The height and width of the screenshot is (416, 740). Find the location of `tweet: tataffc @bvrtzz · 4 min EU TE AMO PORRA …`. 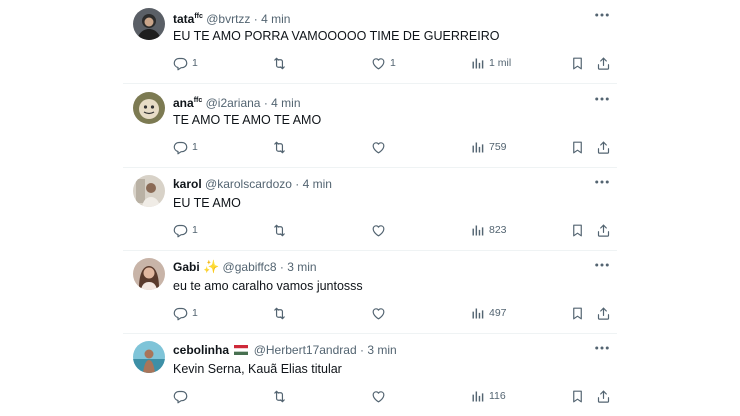

tweet: tataffc @bvrtzz · 4 min EU TE AMO PORRA … is located at coordinates (370, 42).